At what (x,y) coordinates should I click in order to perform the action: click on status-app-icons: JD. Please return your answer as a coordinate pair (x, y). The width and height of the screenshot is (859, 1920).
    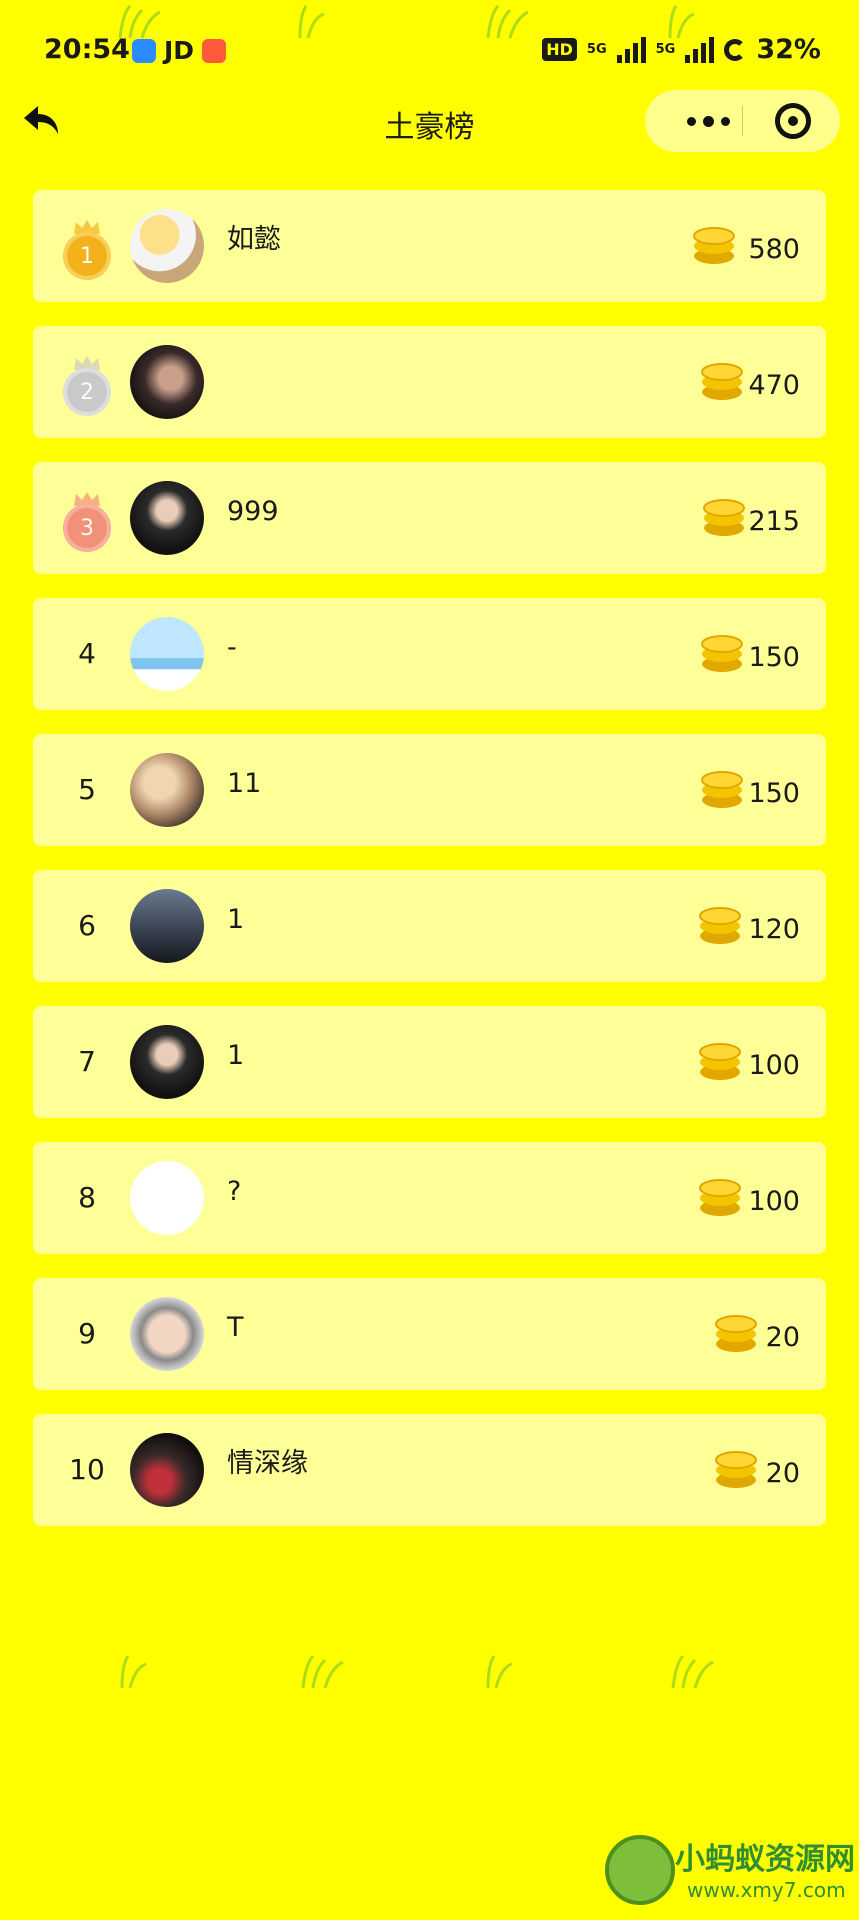
    Looking at the image, I should click on (179, 50).